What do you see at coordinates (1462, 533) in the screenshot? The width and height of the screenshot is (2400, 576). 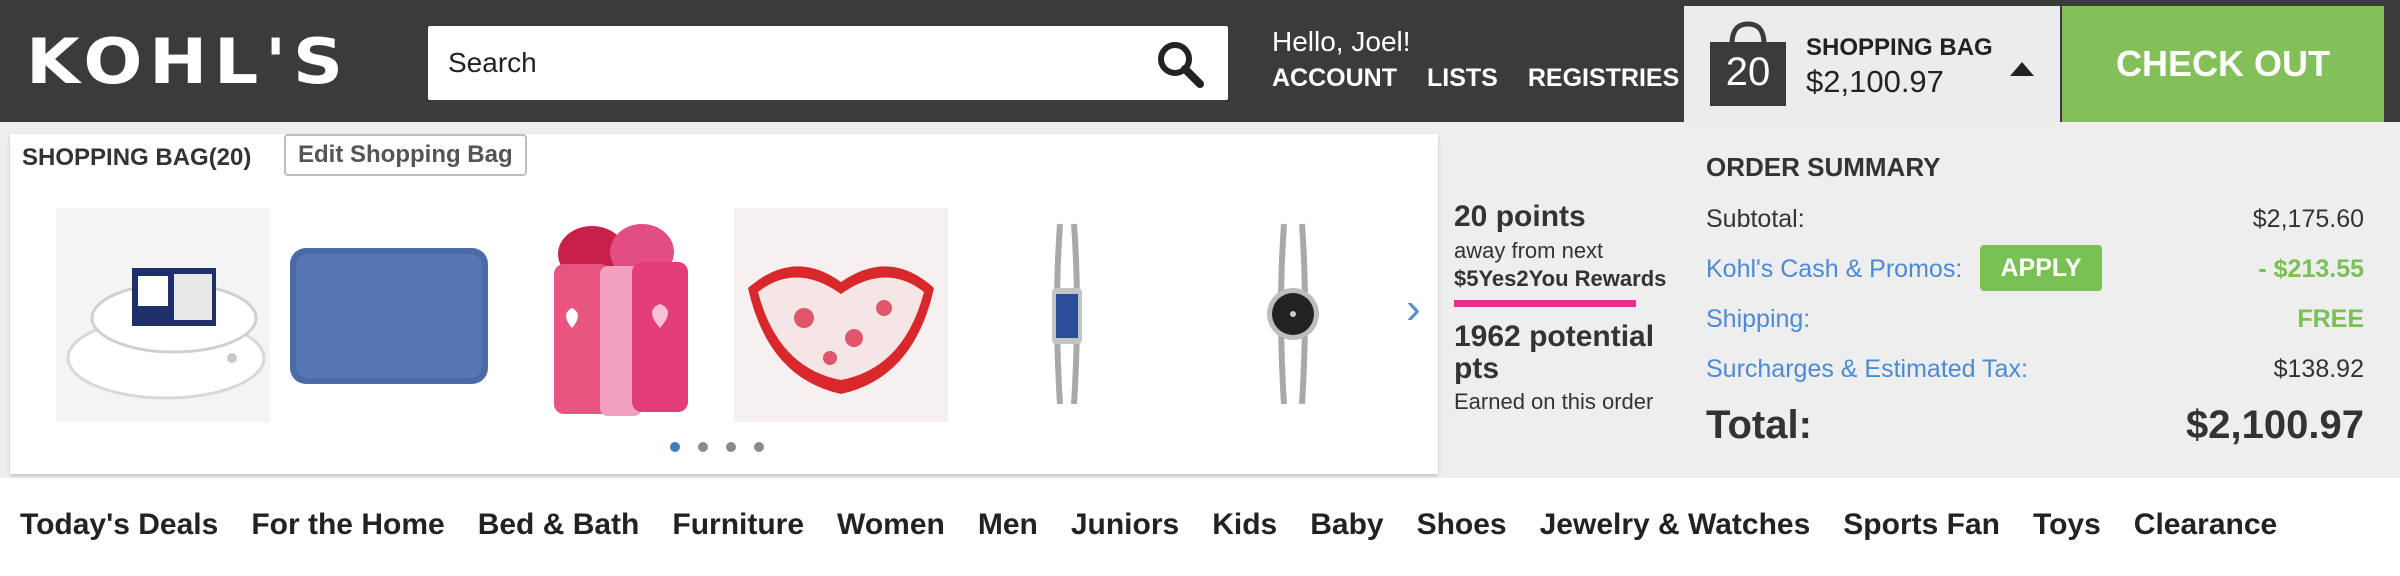 I see `nav-shoes: Shoes` at bounding box center [1462, 533].